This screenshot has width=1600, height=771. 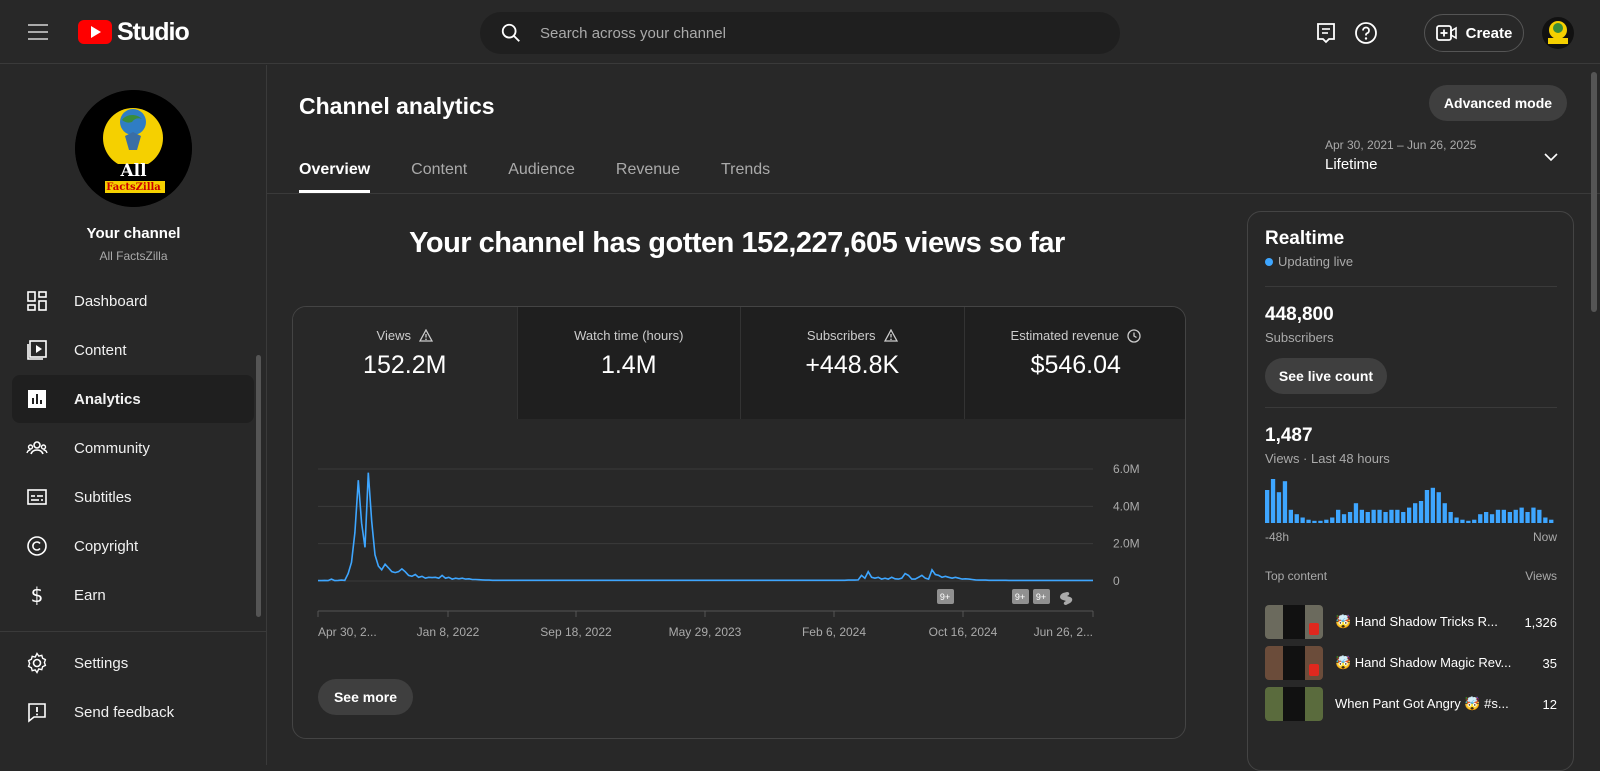 What do you see at coordinates (852, 363) in the screenshot?
I see `metric-subscribers: Subscribers +448.8K` at bounding box center [852, 363].